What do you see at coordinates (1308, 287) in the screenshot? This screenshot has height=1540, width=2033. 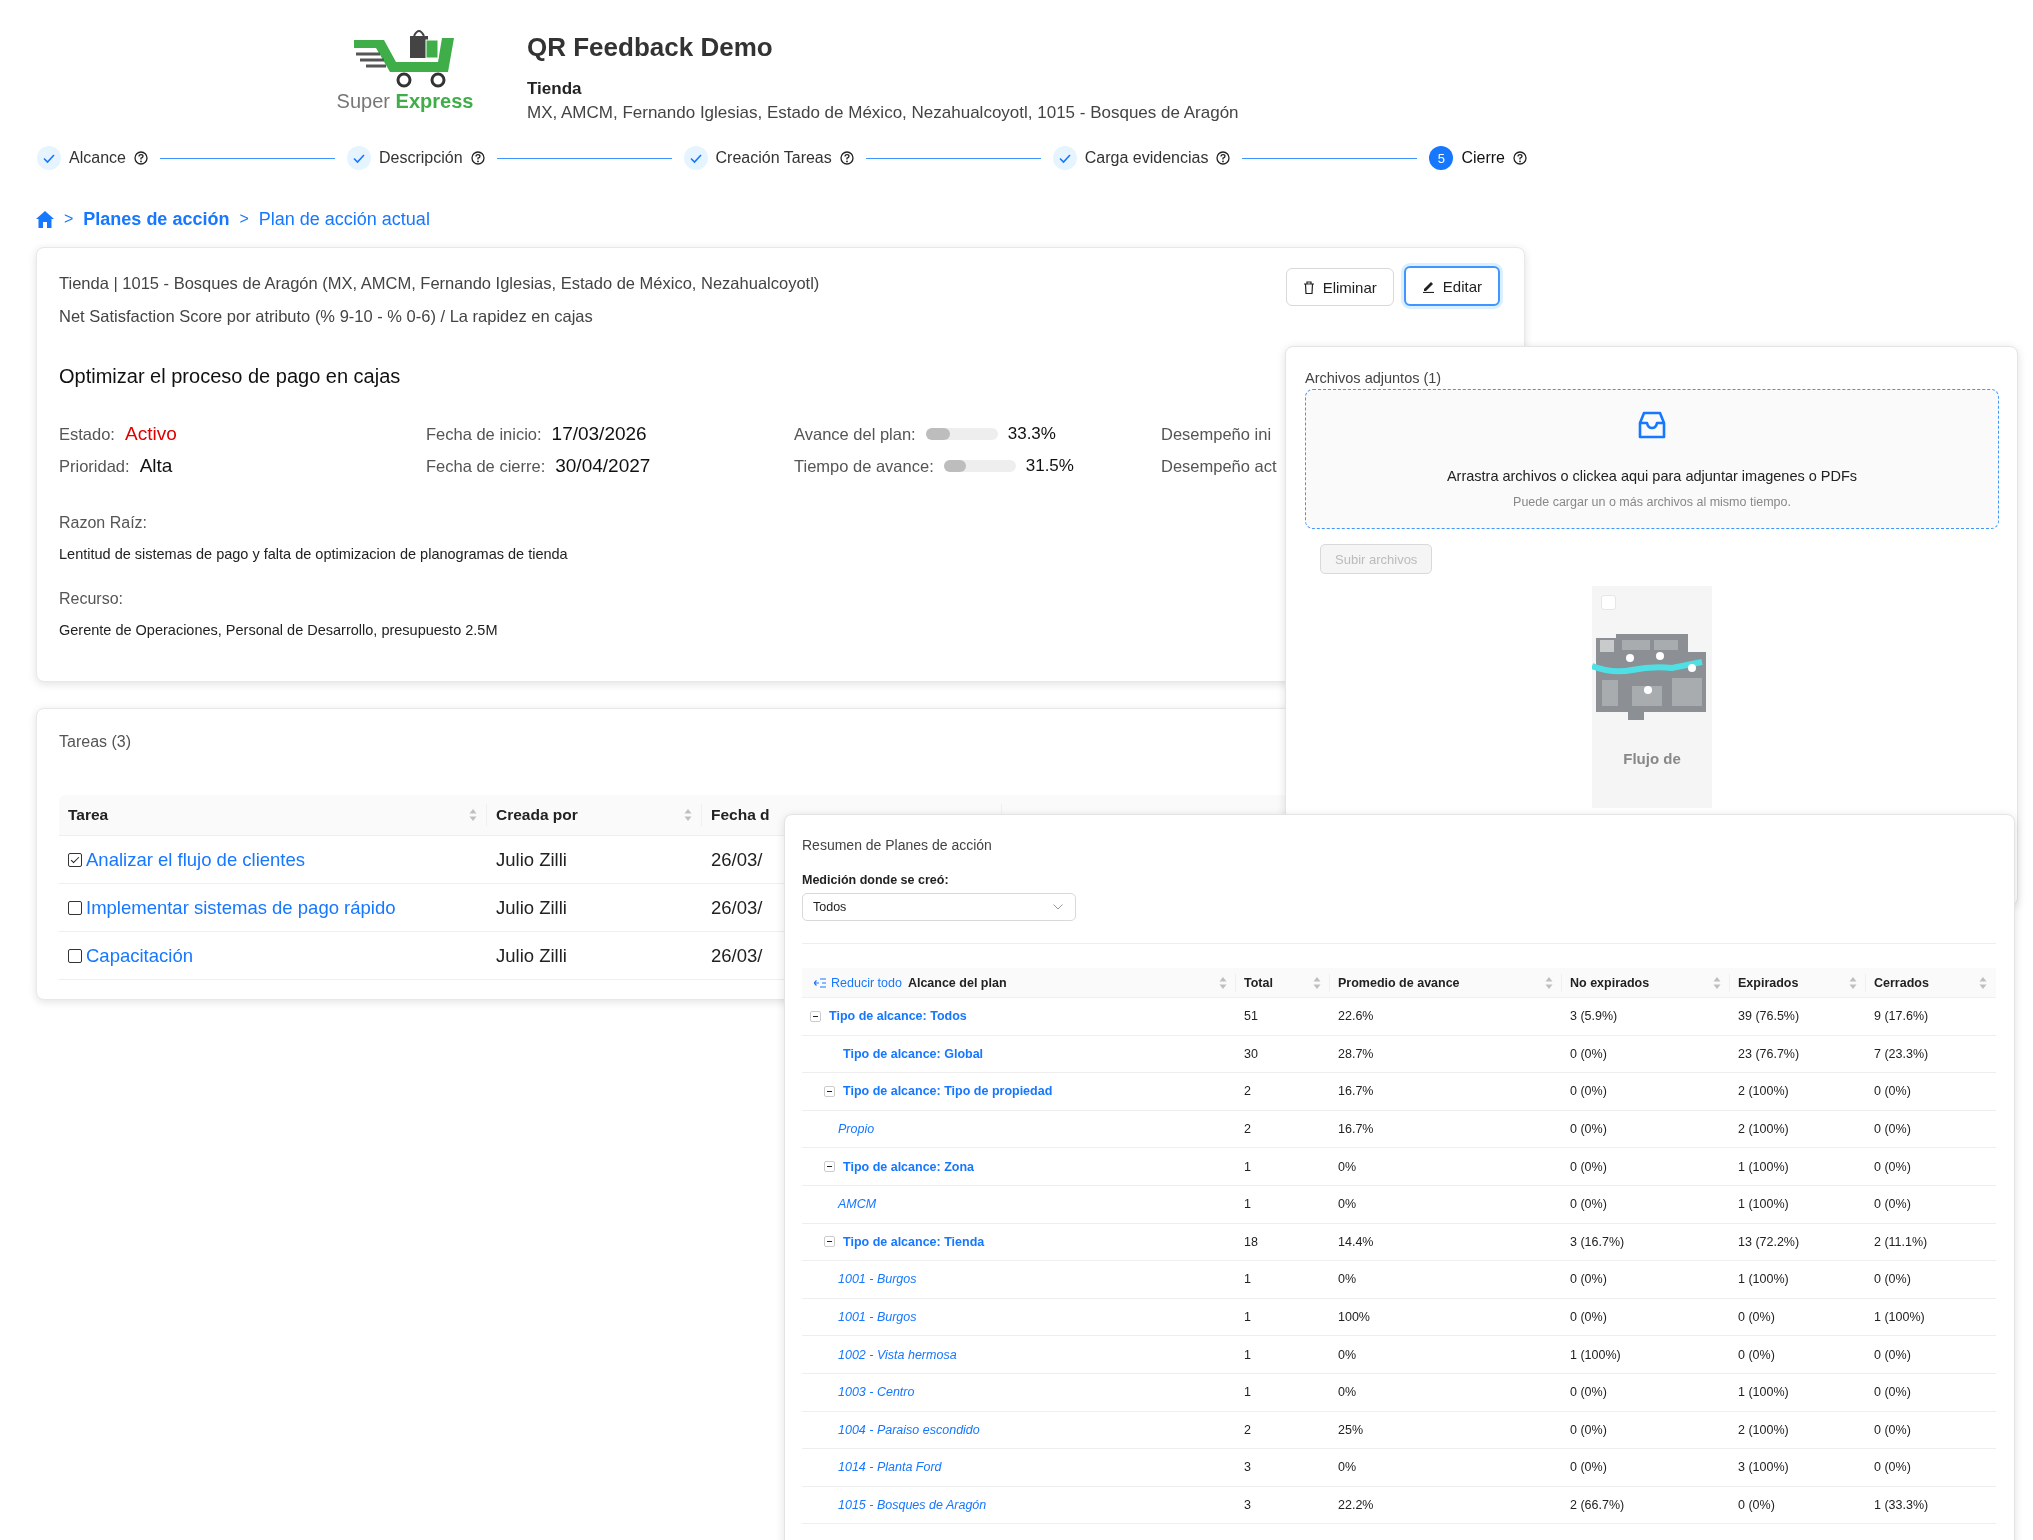 I see `trash-icon` at bounding box center [1308, 287].